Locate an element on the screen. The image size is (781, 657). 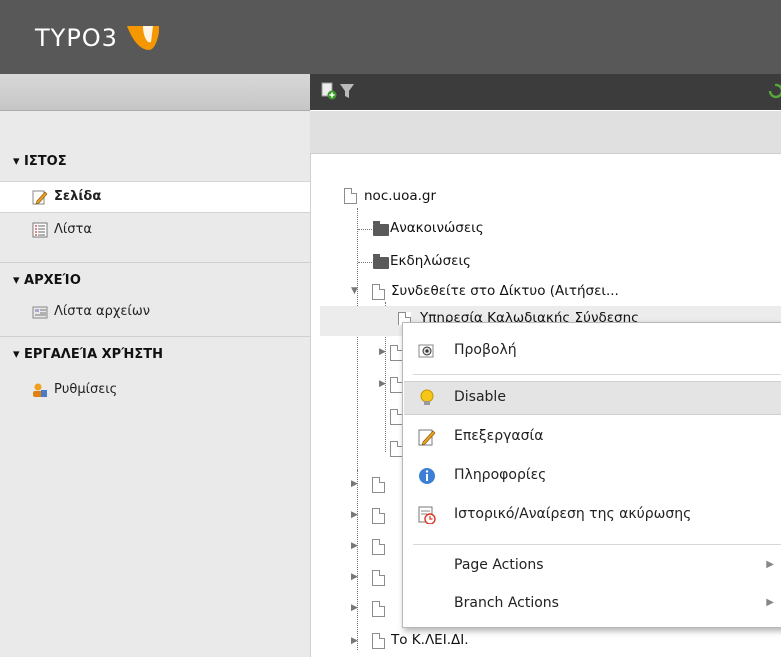
nav-item-page: Σελίδα is located at coordinates (155, 197).